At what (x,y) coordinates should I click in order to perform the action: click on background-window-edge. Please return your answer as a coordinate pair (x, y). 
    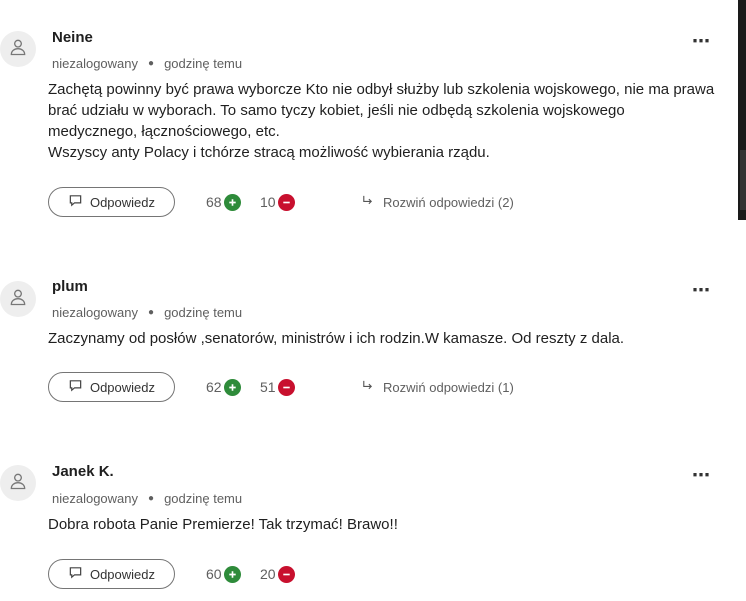
    Looking at the image, I should click on (742, 110).